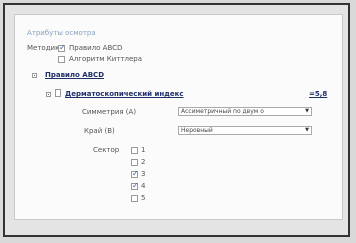 This screenshot has width=356, height=243. Describe the element at coordinates (143, 150) in the screenshot. I see `sector-1-label: 1` at that location.